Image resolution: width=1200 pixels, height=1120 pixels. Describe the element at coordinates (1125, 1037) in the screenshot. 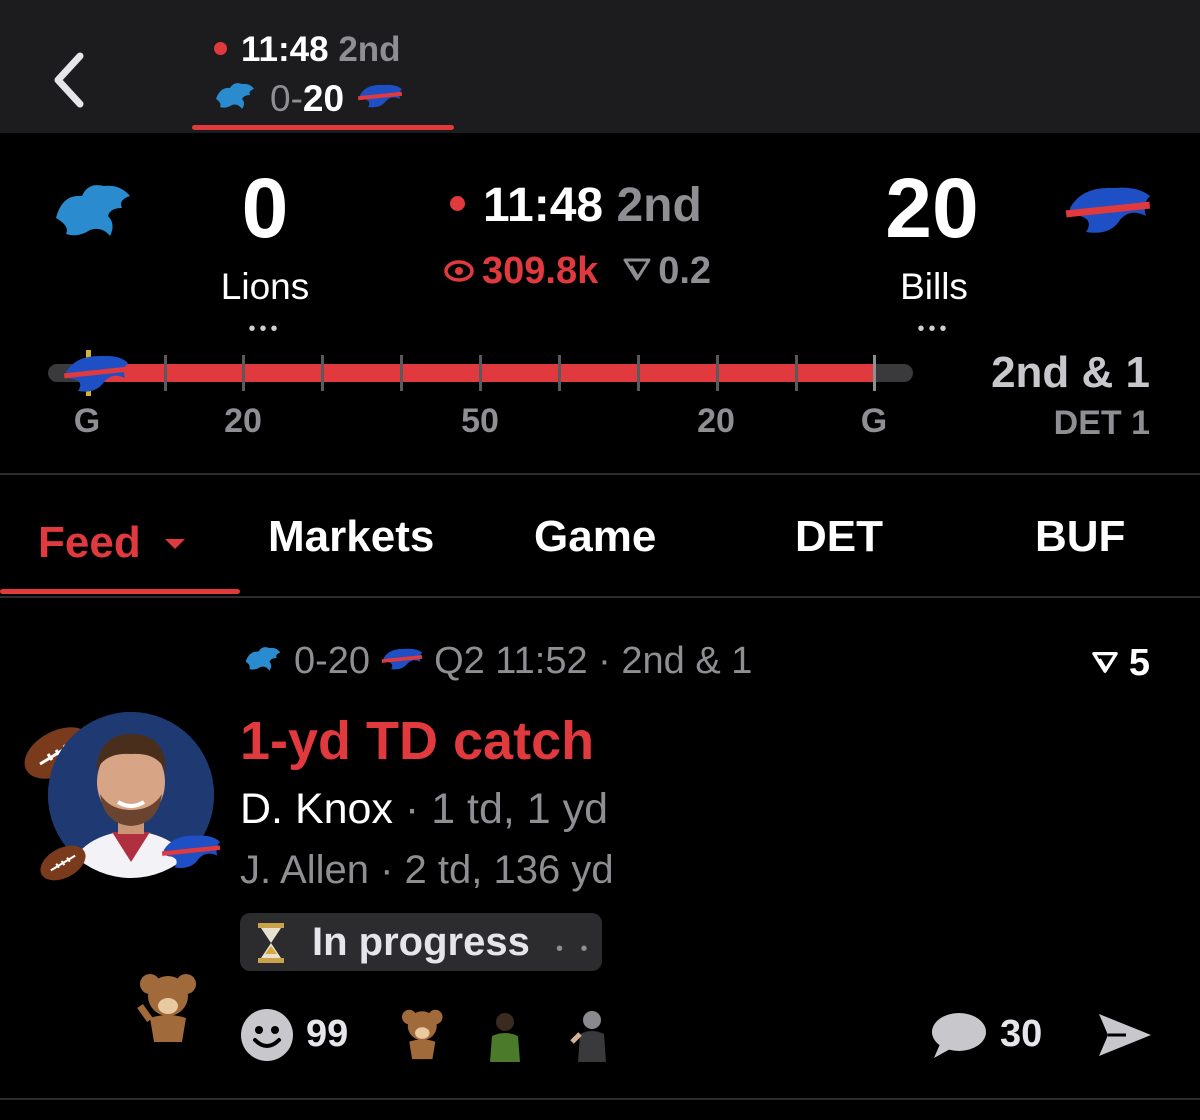

I see `share-send-icon` at that location.